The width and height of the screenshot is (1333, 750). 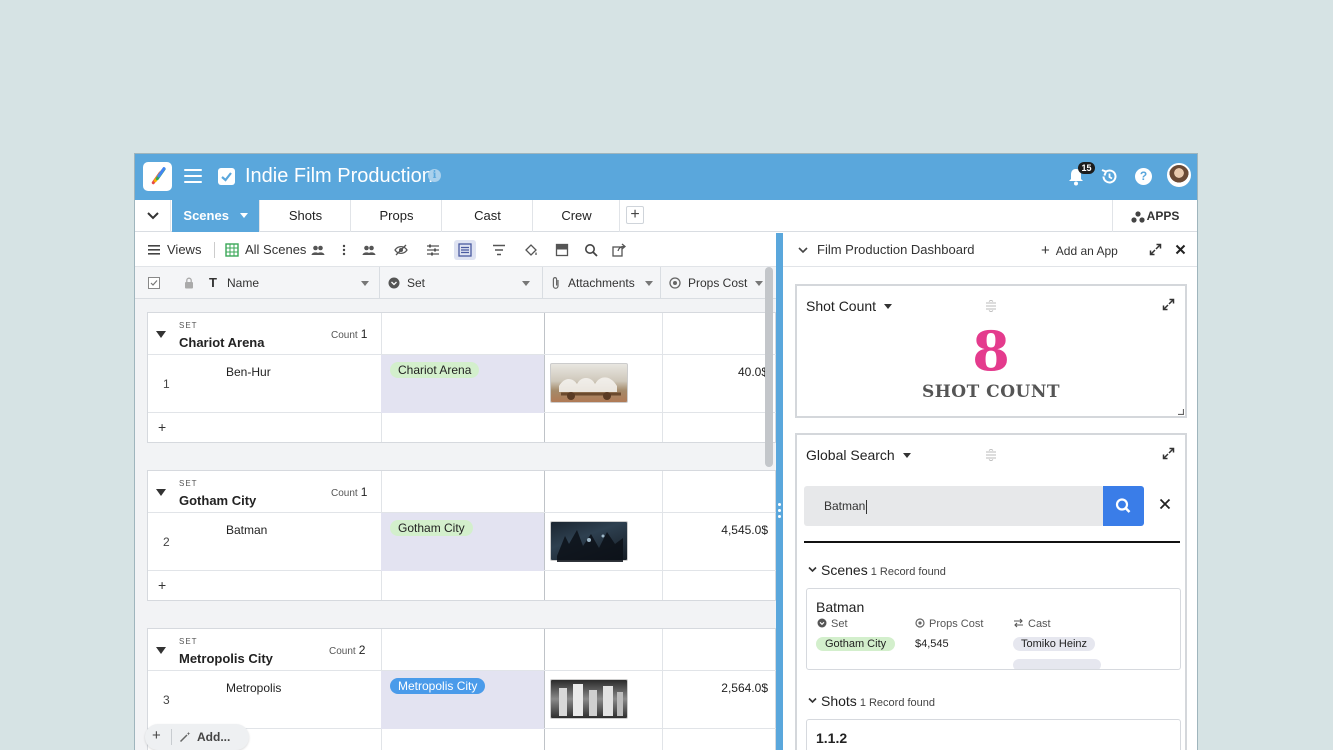 I want to click on filter-icon, so click(x=499, y=250).